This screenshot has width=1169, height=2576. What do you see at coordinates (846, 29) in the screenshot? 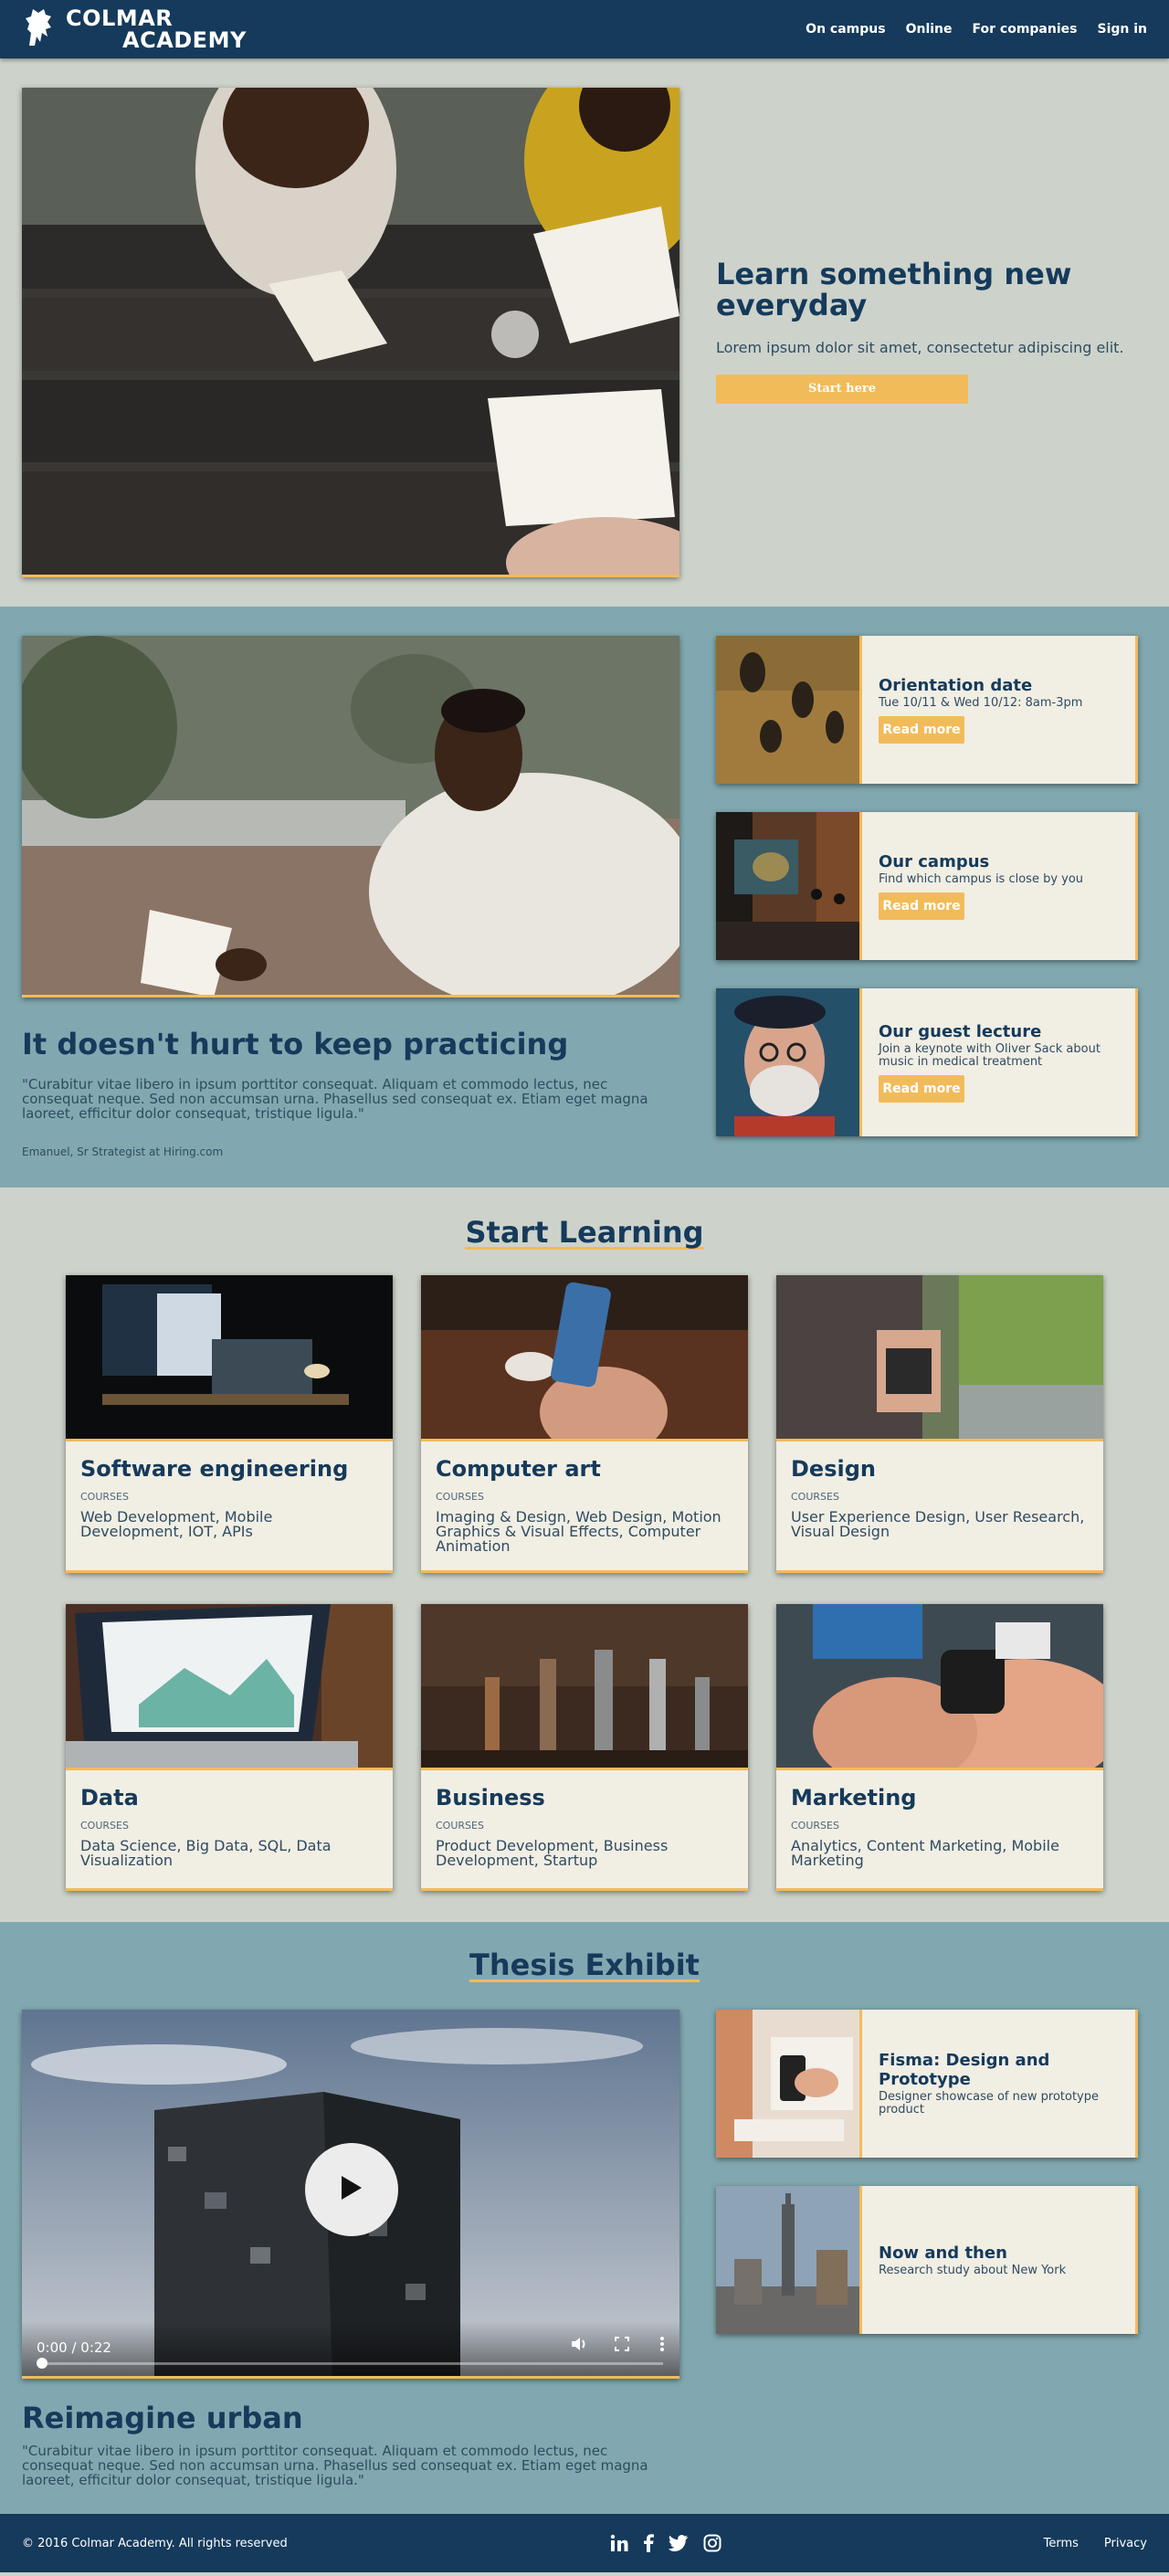
I see `nav-on-campus: On campus` at bounding box center [846, 29].